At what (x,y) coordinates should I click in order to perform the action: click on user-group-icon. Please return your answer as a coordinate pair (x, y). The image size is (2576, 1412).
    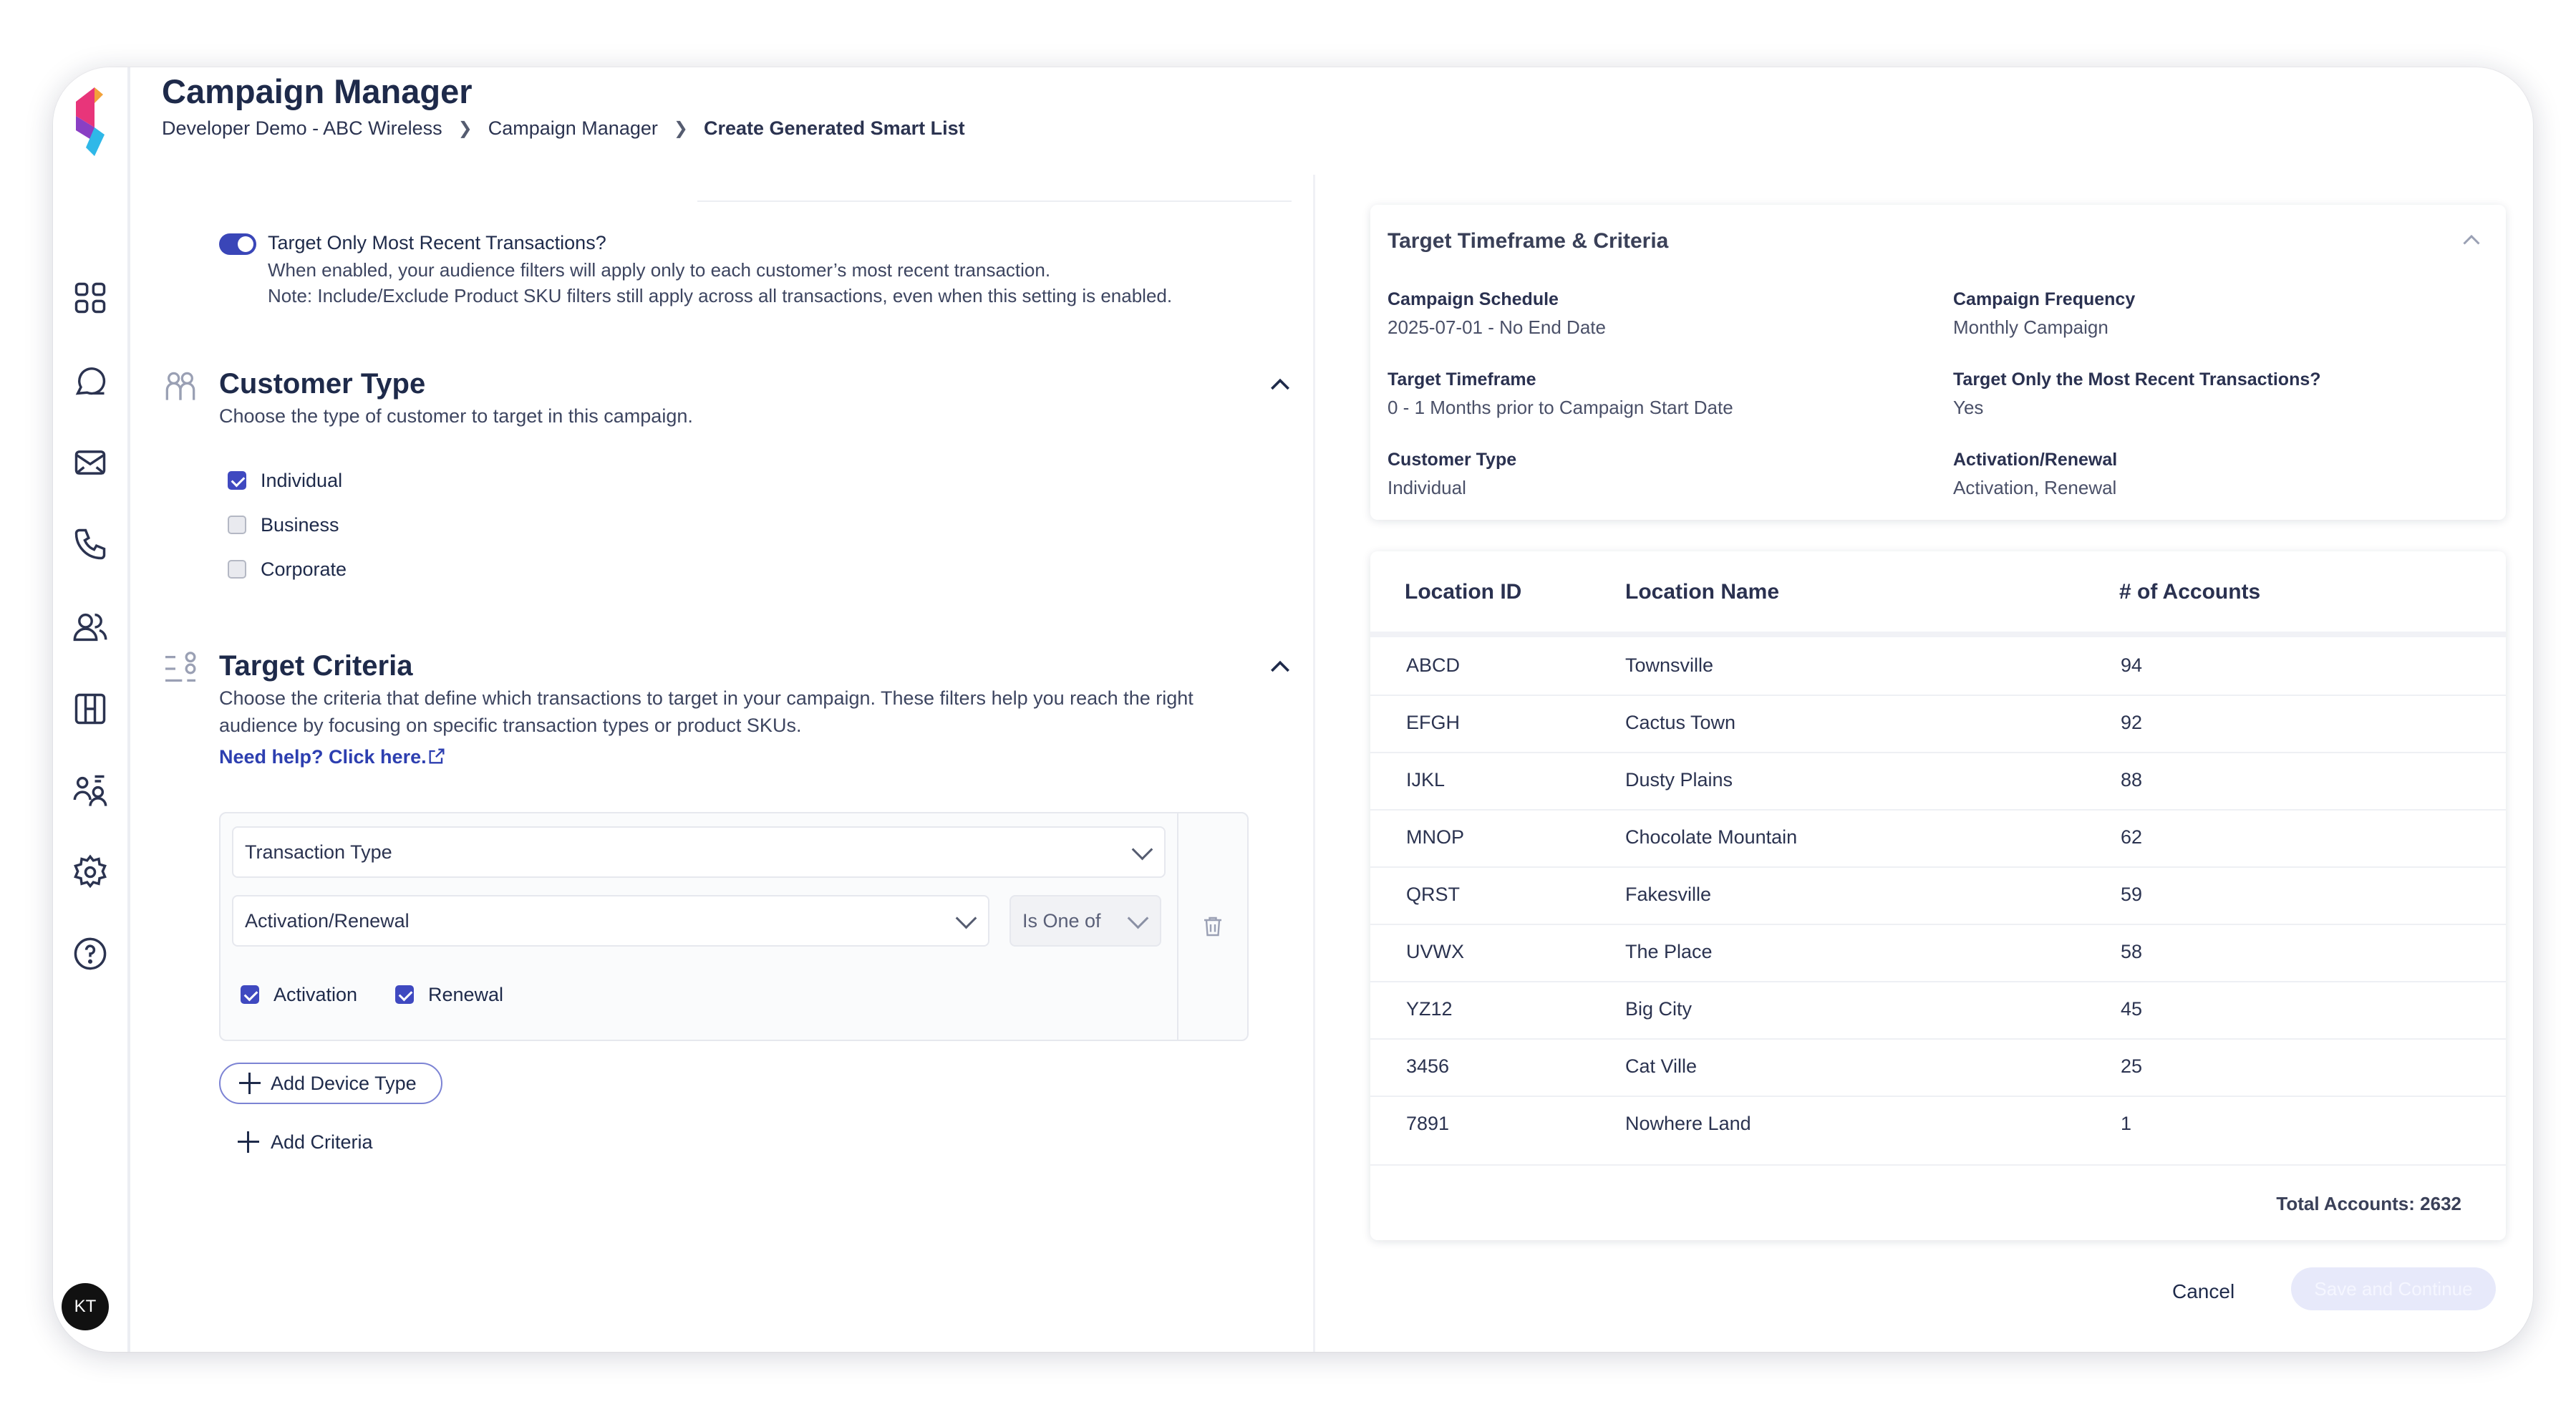
    Looking at the image, I should click on (90, 790).